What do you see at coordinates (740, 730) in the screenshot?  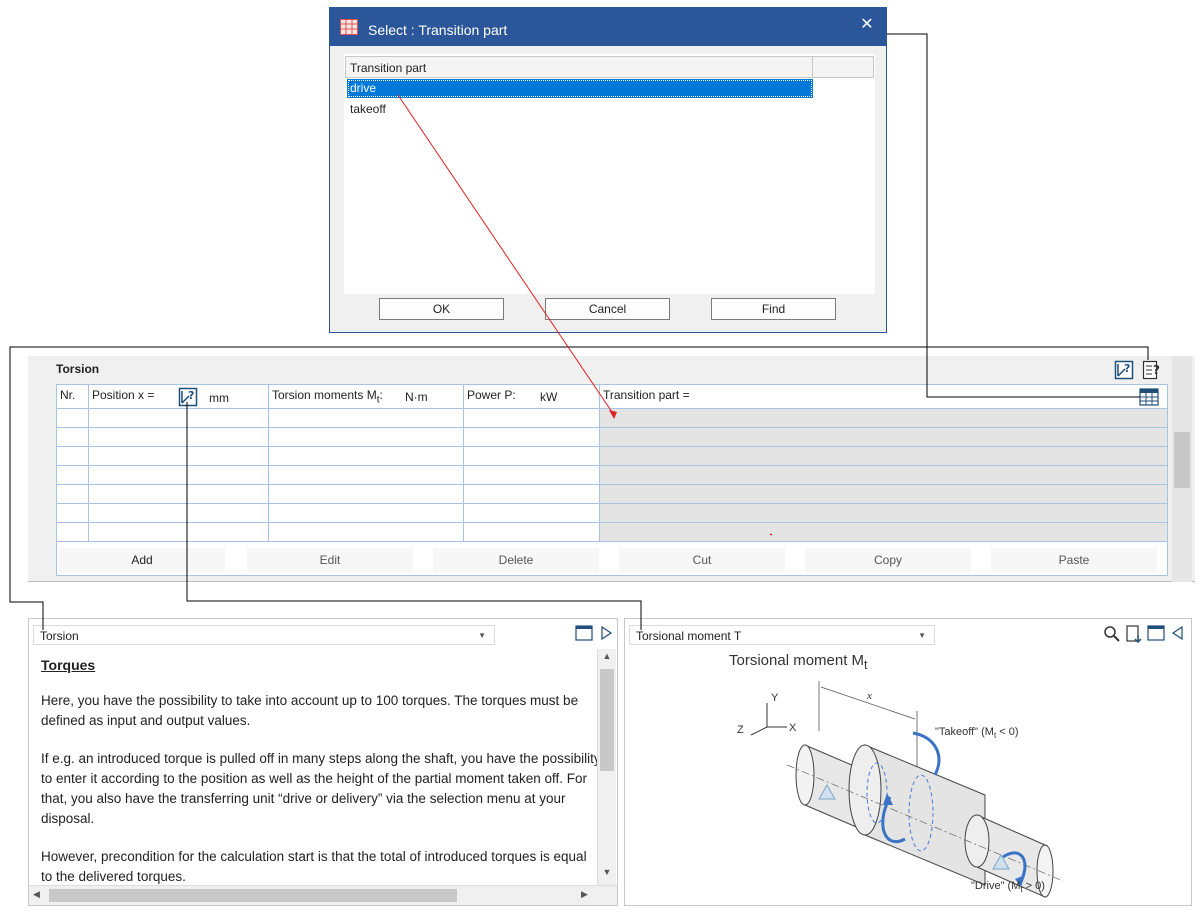 I see `axis-z-label: Z` at bounding box center [740, 730].